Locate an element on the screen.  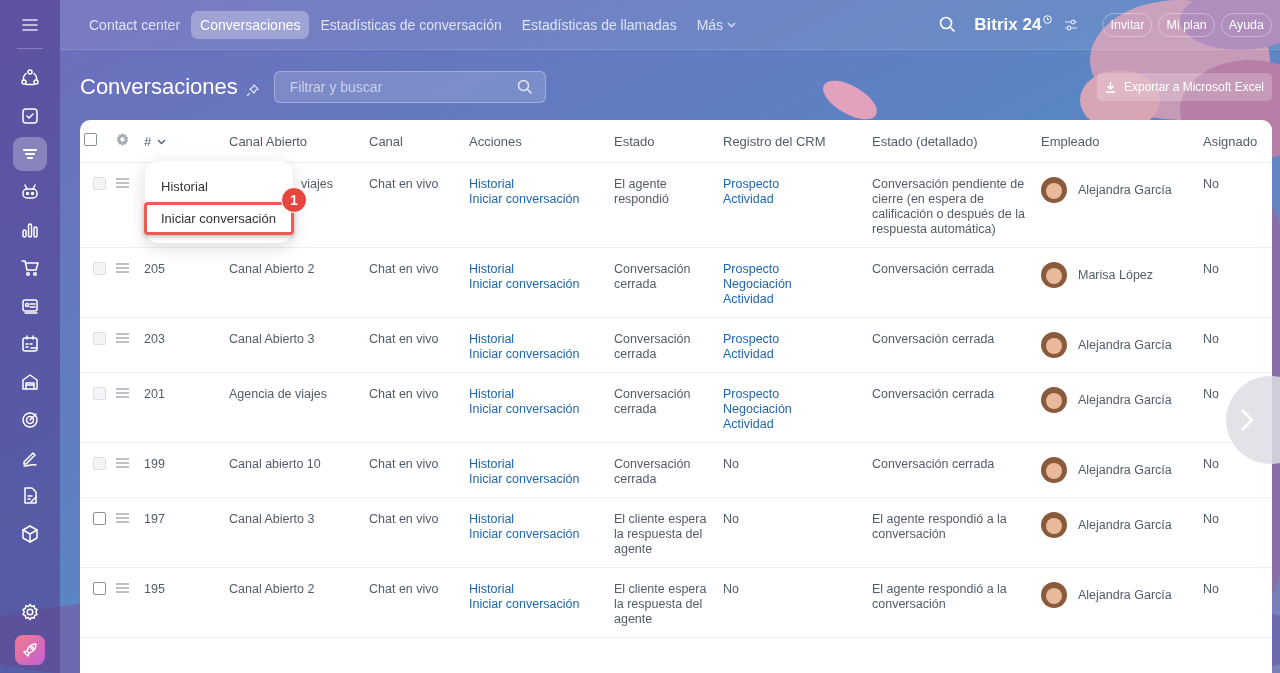
table-cell: Conversación pendiente de cierre (en espera de calificación o después de la respuesta automática) is located at coordinates (948, 206).